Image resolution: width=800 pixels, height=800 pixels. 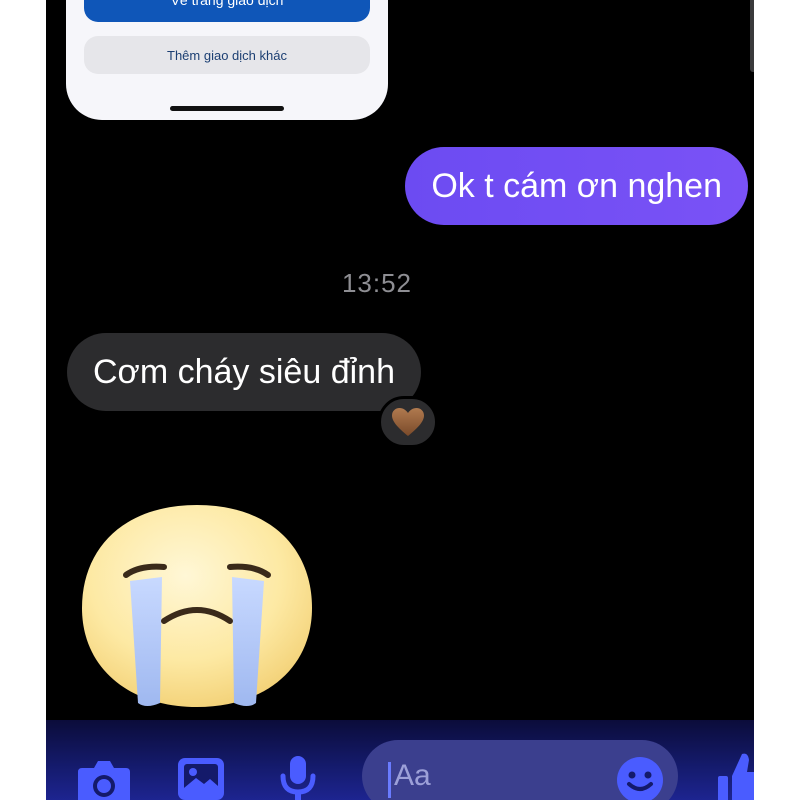 I want to click on crying-face-sticker-icon, so click(x=197, y=606).